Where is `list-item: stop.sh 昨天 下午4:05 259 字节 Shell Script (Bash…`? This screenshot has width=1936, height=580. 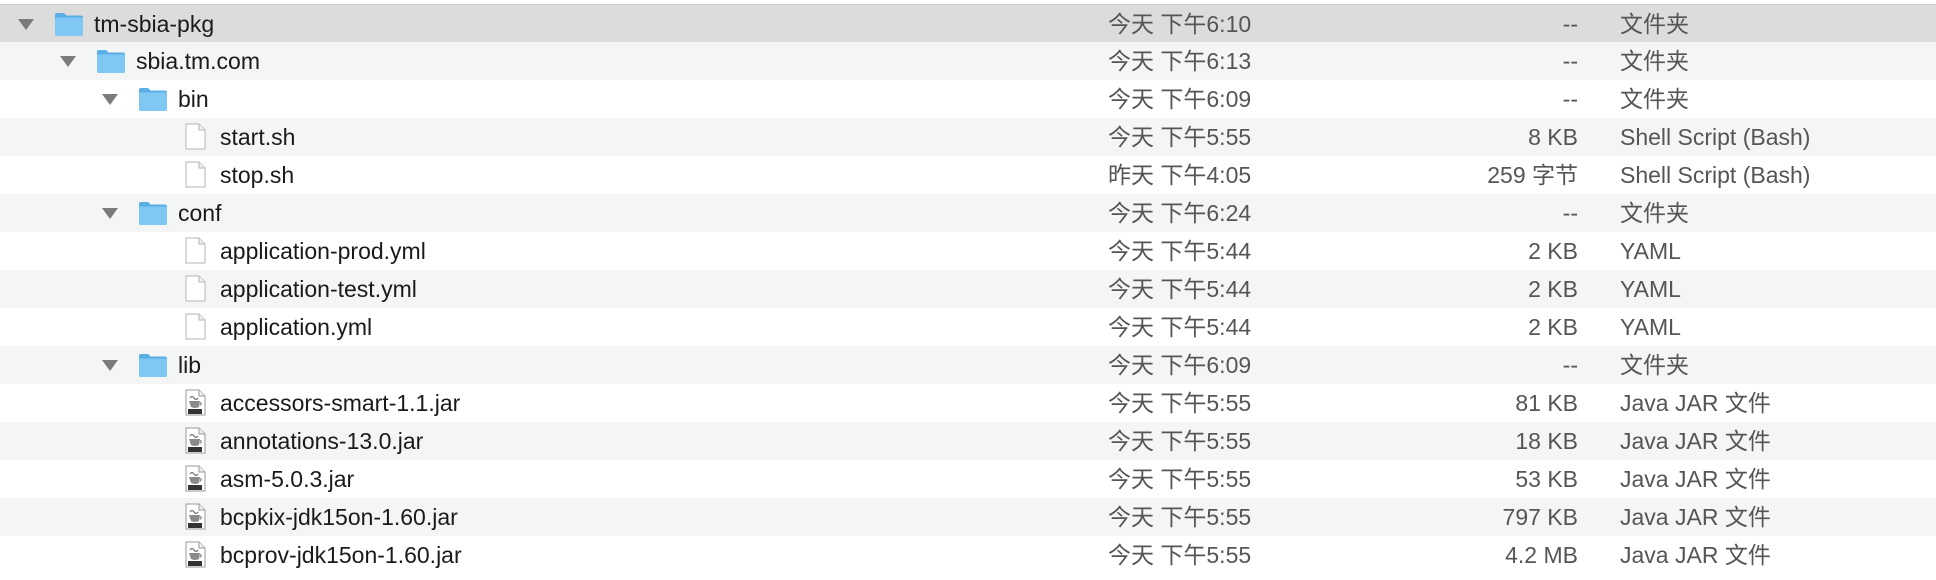 list-item: stop.sh 昨天 下午4:05 259 字节 Shell Script (Bash… is located at coordinates (968, 175).